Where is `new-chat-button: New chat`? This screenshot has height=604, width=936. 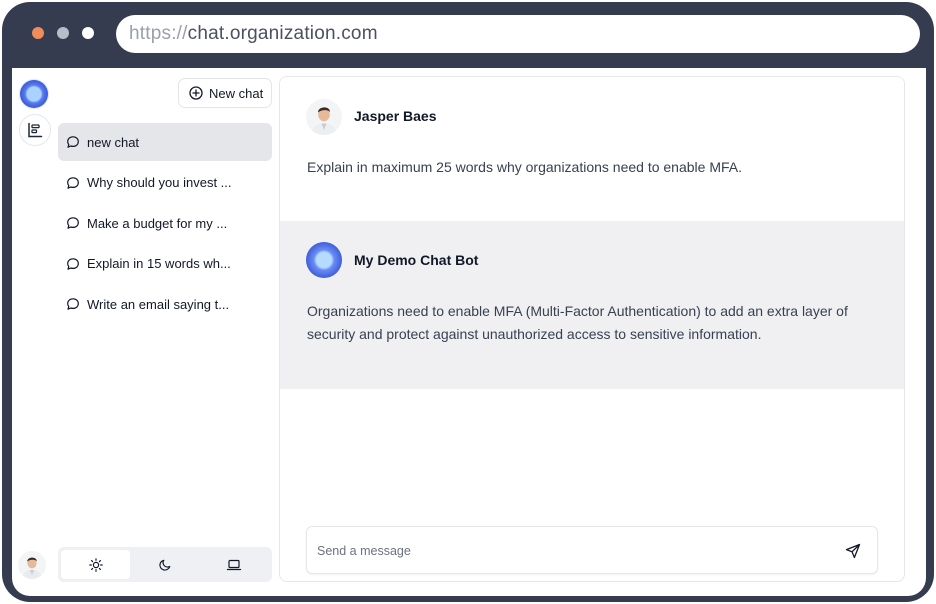 new-chat-button: New chat is located at coordinates (225, 93).